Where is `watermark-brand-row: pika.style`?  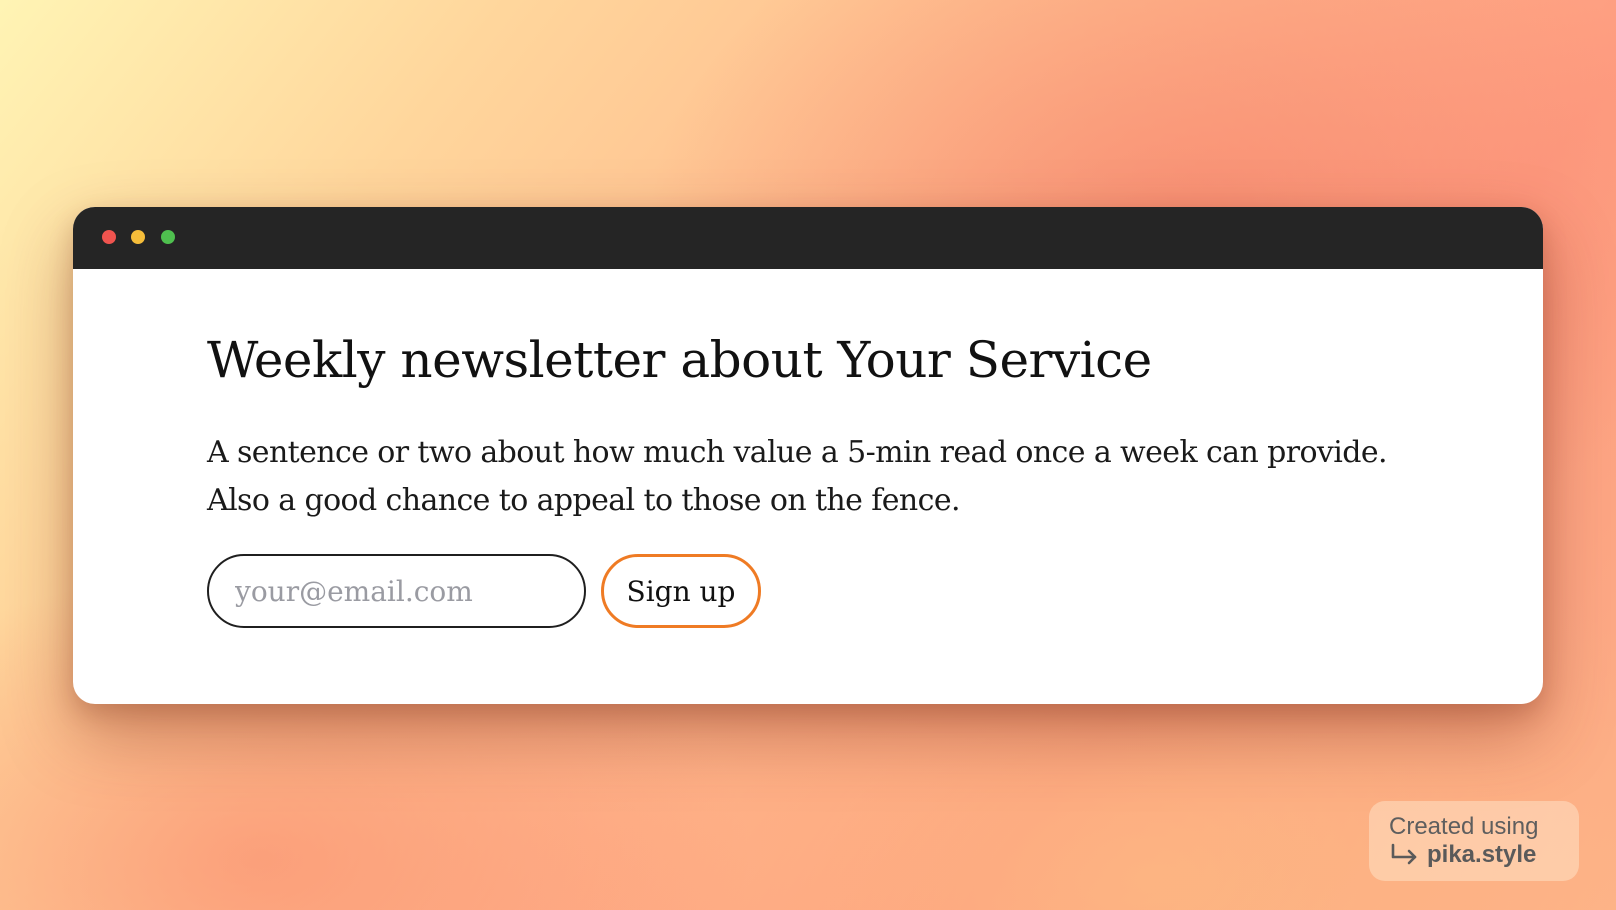
watermark-brand-row: pika.style is located at coordinates (1484, 855).